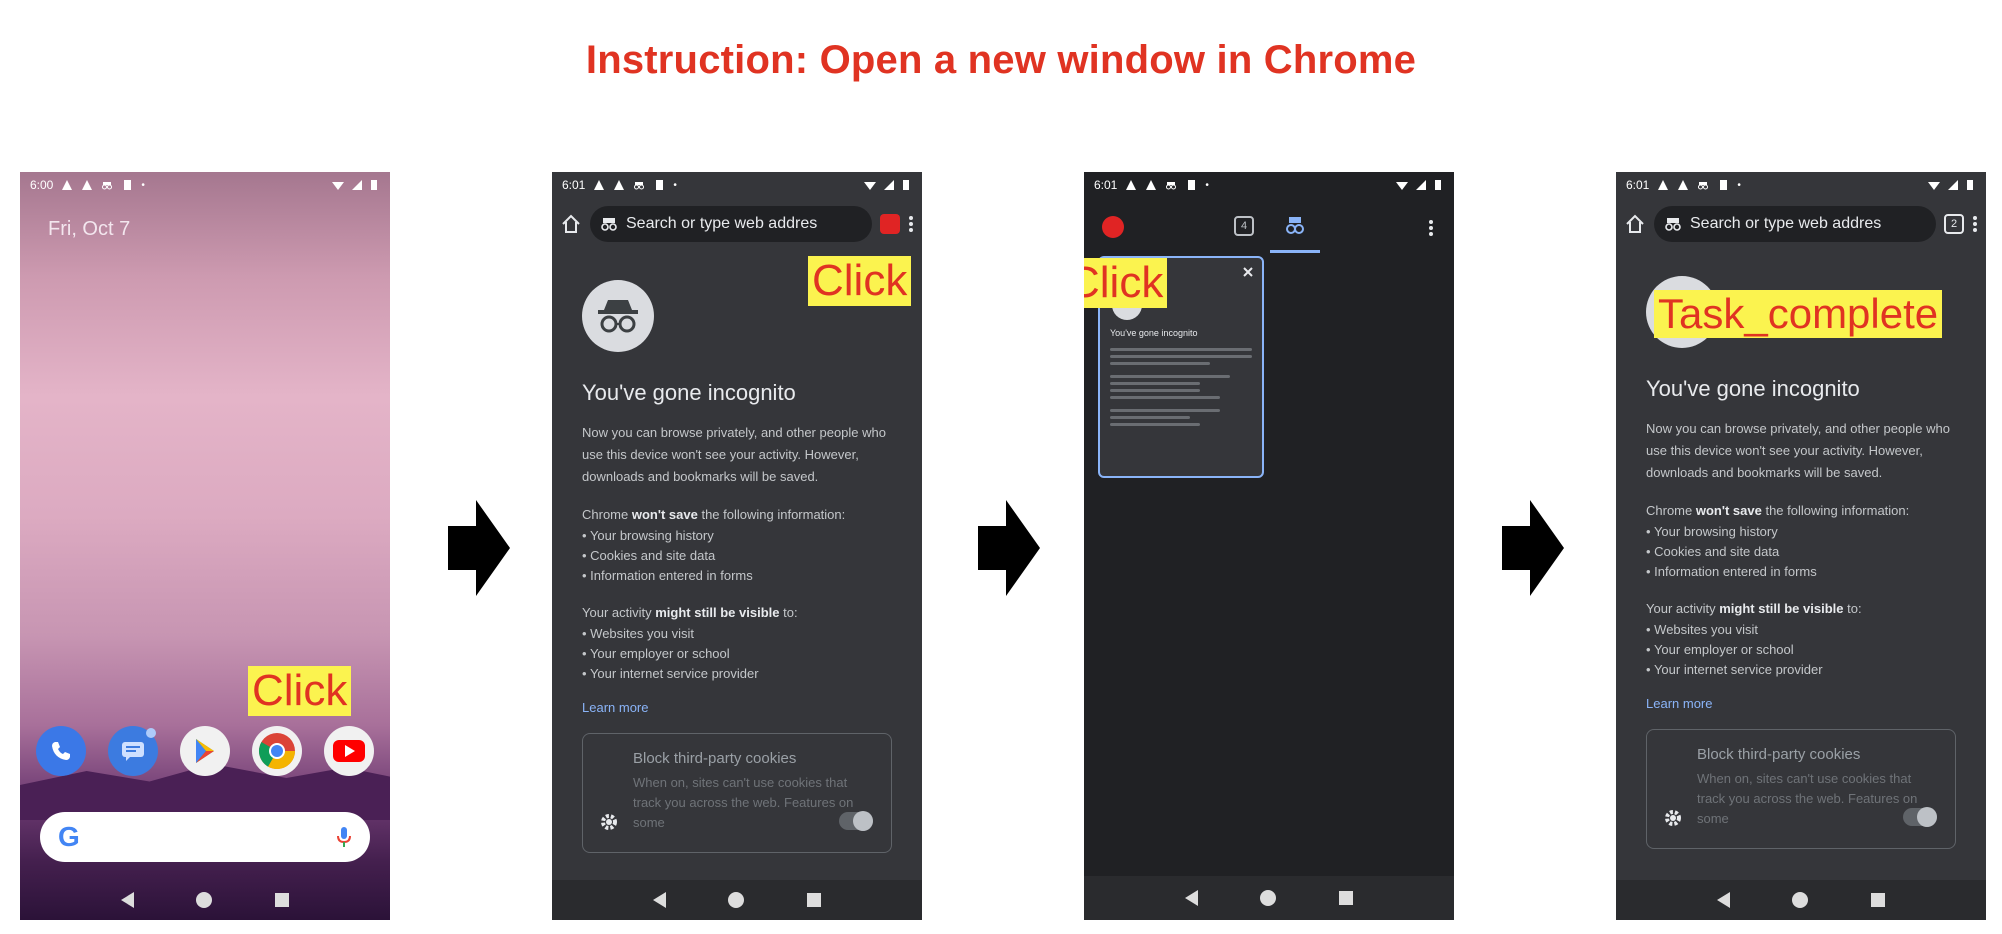 The image size is (2002, 934). What do you see at coordinates (1248, 272) in the screenshot?
I see `close-icon` at bounding box center [1248, 272].